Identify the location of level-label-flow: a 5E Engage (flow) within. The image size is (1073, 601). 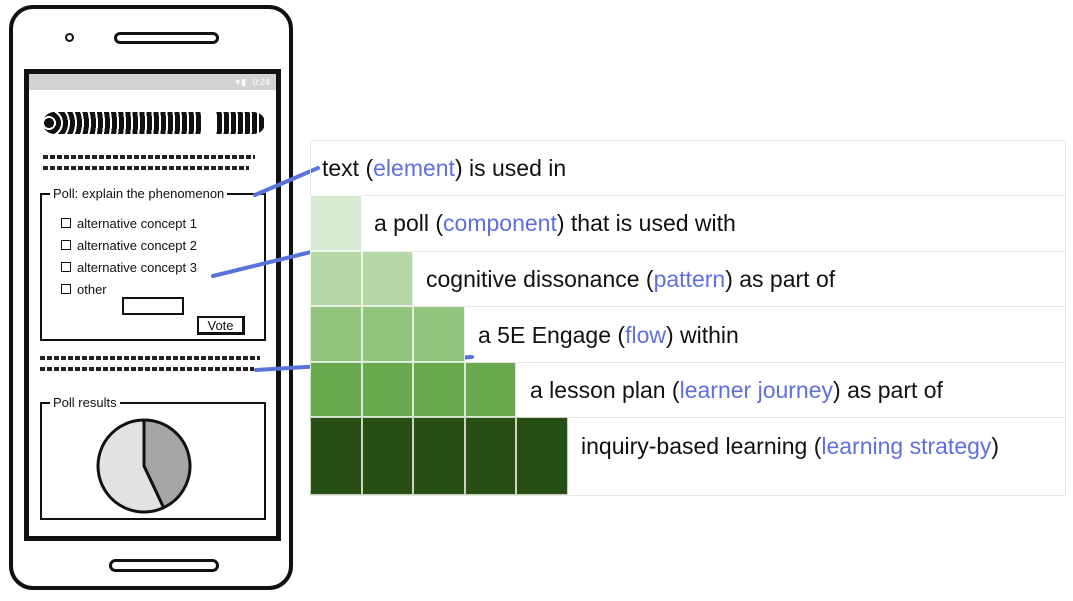
(608, 335).